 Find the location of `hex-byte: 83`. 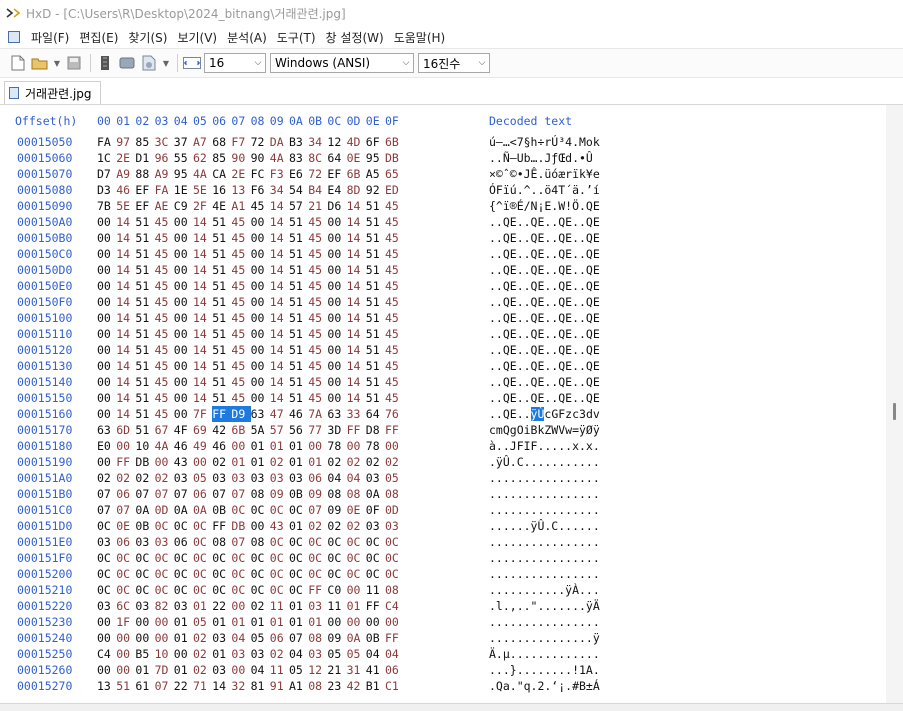

hex-byte: 83 is located at coordinates (299, 158).